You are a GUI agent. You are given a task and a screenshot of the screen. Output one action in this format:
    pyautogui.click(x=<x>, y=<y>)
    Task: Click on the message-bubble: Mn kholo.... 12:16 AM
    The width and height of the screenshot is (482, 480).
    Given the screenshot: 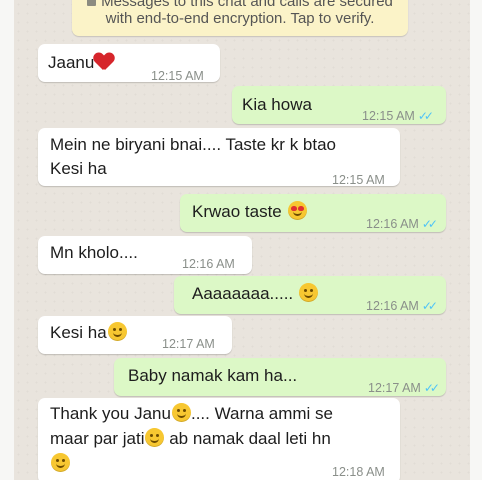 What is the action you would take?
    pyautogui.click(x=145, y=255)
    